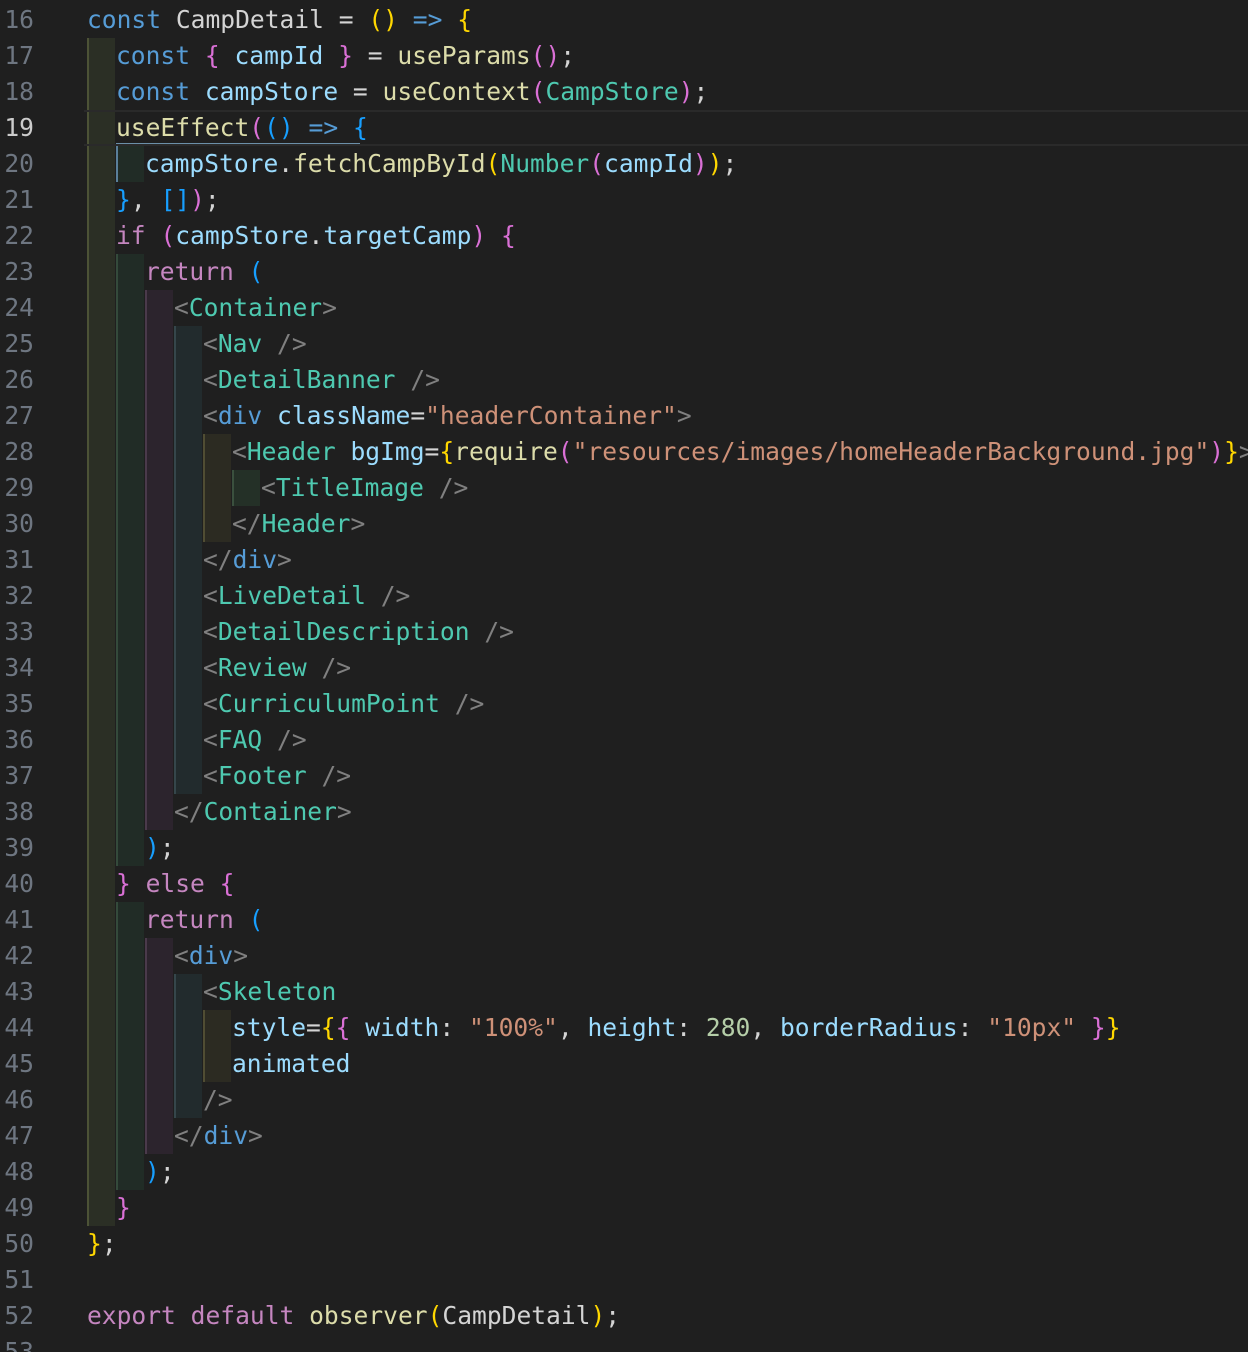  I want to click on code-line: 24 <Container>, so click(624, 308).